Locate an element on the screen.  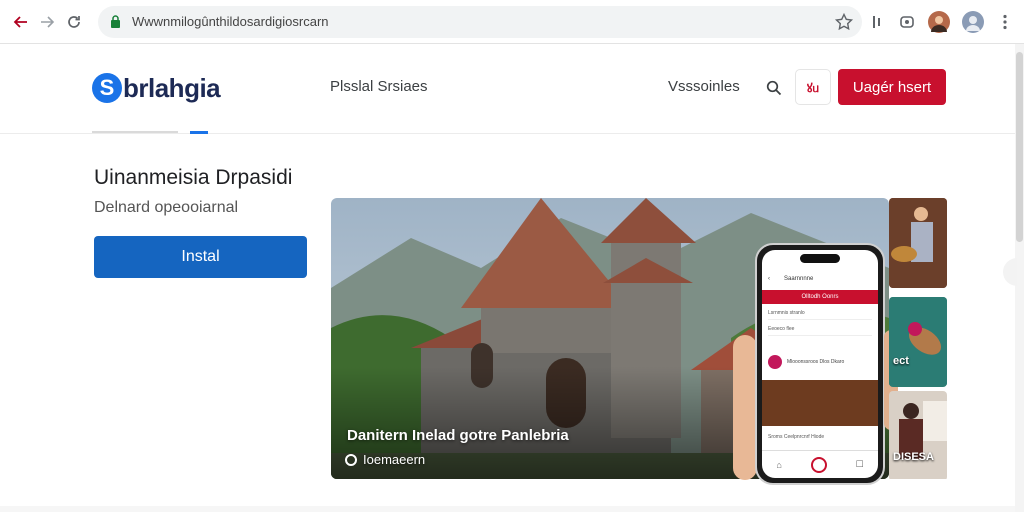
install-button: Instal is located at coordinates (200, 257).